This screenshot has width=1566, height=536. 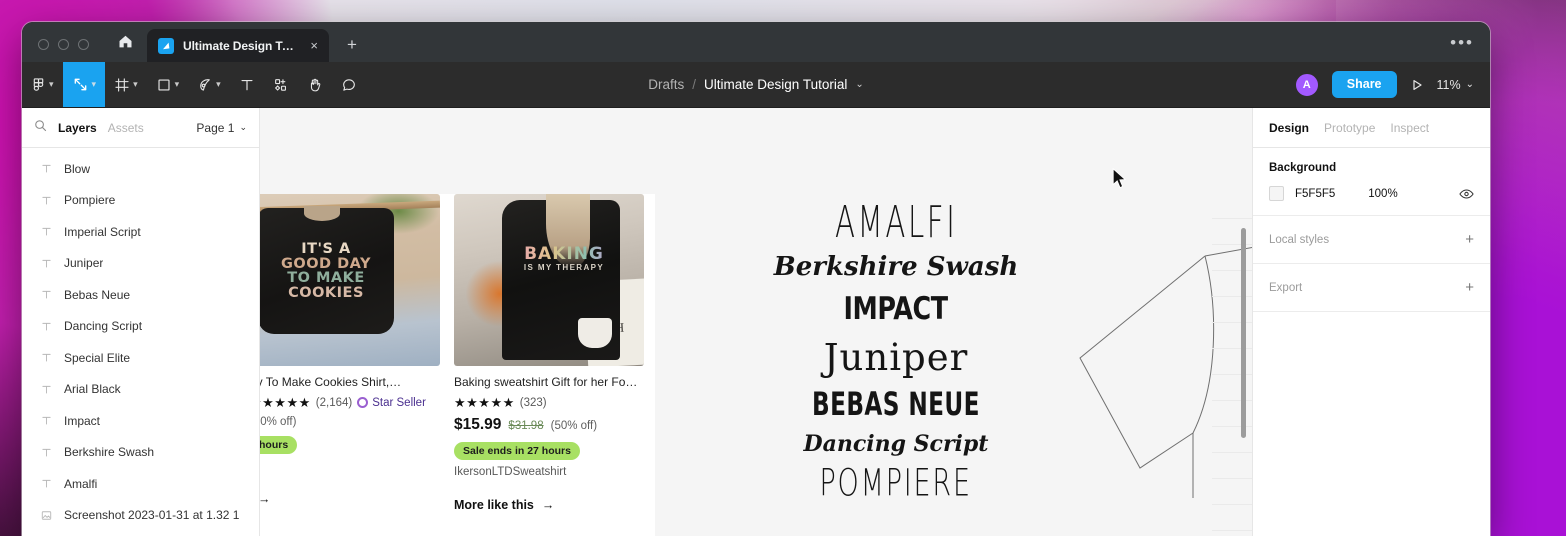 What do you see at coordinates (43, 44) in the screenshot?
I see `close-window-button` at bounding box center [43, 44].